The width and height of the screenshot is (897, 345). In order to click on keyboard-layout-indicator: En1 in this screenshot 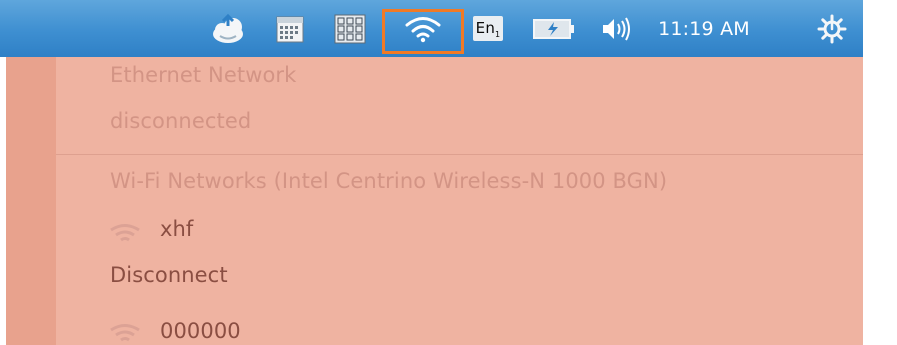, I will do `click(488, 28)`.